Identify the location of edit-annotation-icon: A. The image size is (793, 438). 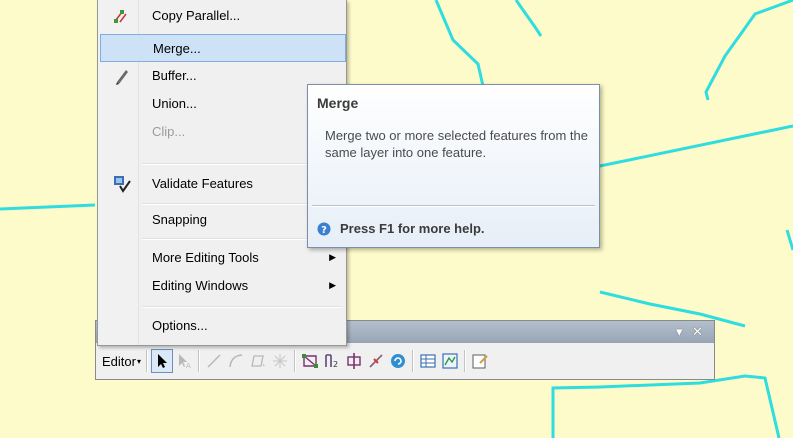
(184, 362).